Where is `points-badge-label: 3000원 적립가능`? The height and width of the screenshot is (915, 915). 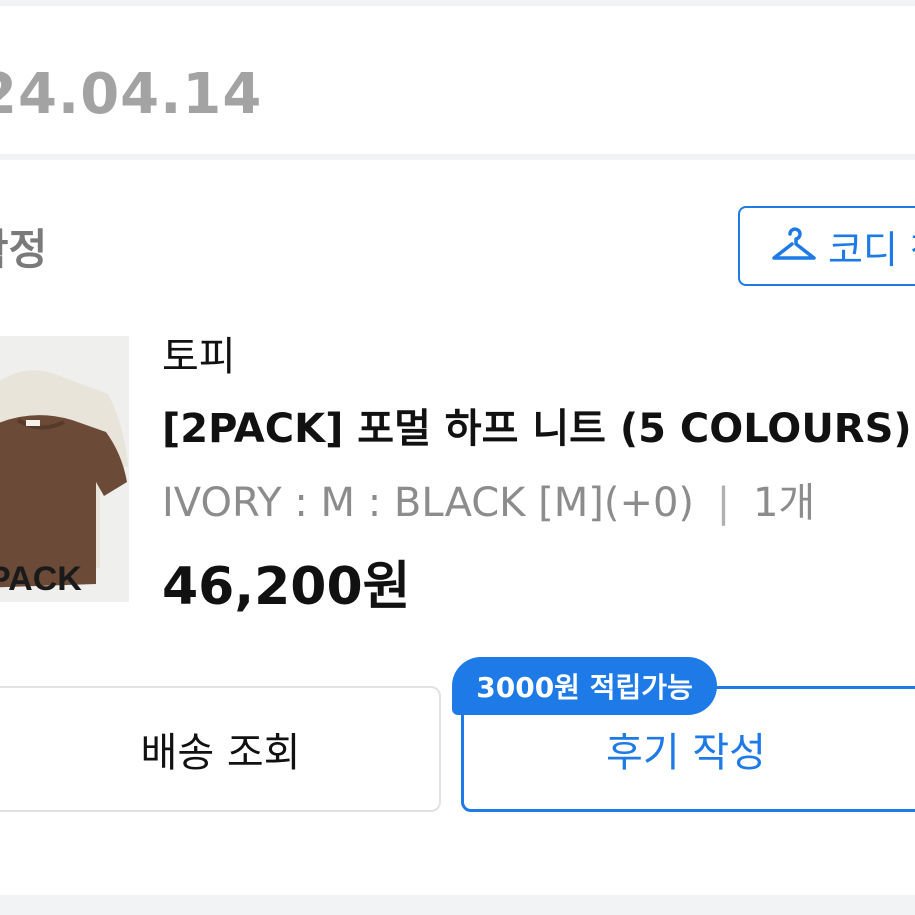
points-badge-label: 3000원 적립가능 is located at coordinates (584, 687).